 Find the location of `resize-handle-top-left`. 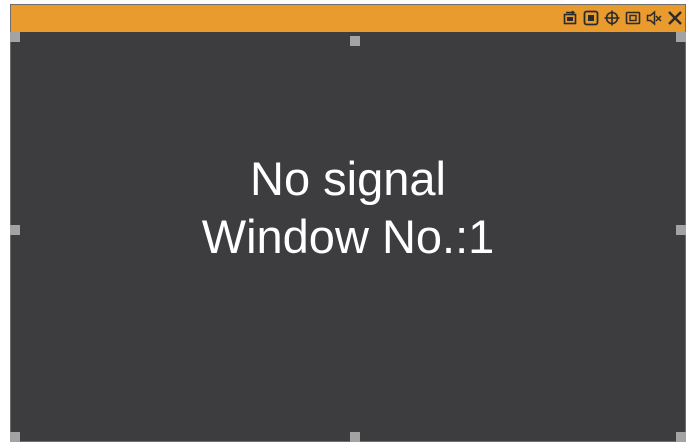

resize-handle-top-left is located at coordinates (15, 37).